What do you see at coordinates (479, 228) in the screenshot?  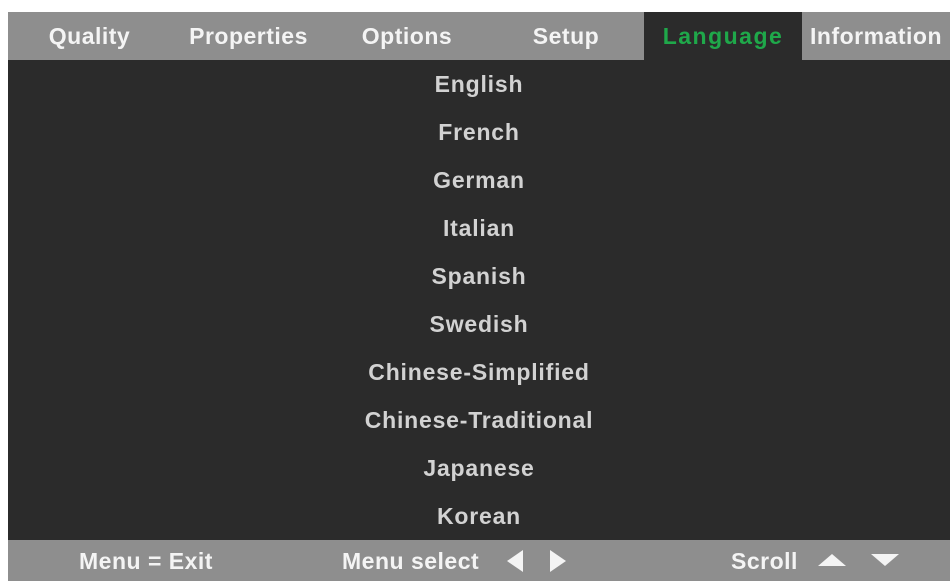 I see `language-option-italian: Italian` at bounding box center [479, 228].